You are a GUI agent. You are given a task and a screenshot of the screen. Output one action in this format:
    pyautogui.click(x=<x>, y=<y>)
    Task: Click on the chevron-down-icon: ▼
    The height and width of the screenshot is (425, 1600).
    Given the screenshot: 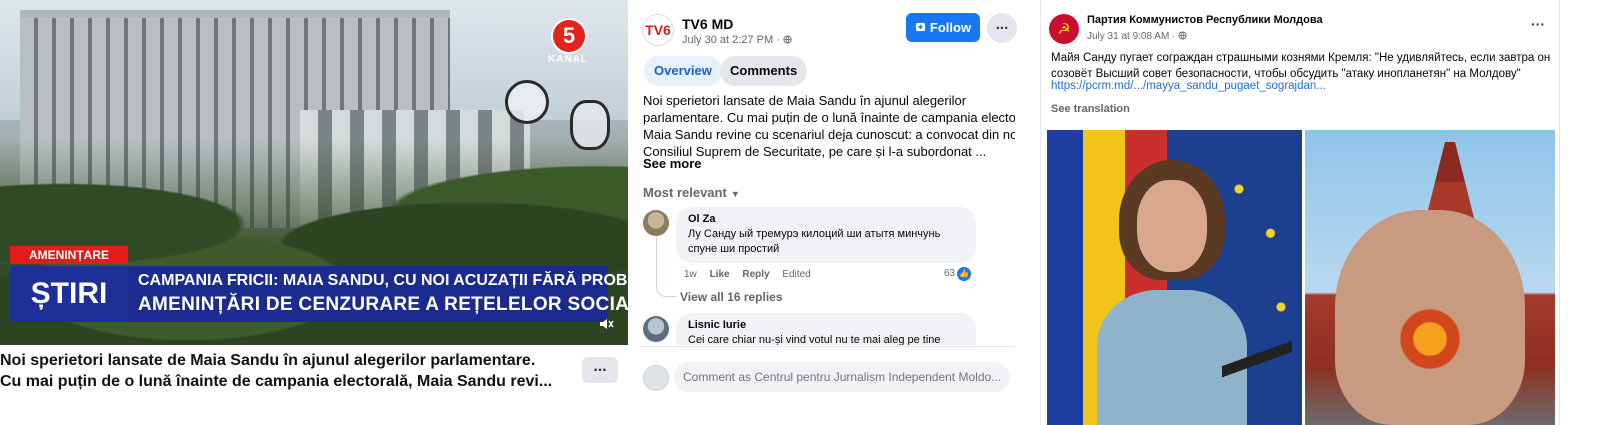 What is the action you would take?
    pyautogui.click(x=735, y=194)
    